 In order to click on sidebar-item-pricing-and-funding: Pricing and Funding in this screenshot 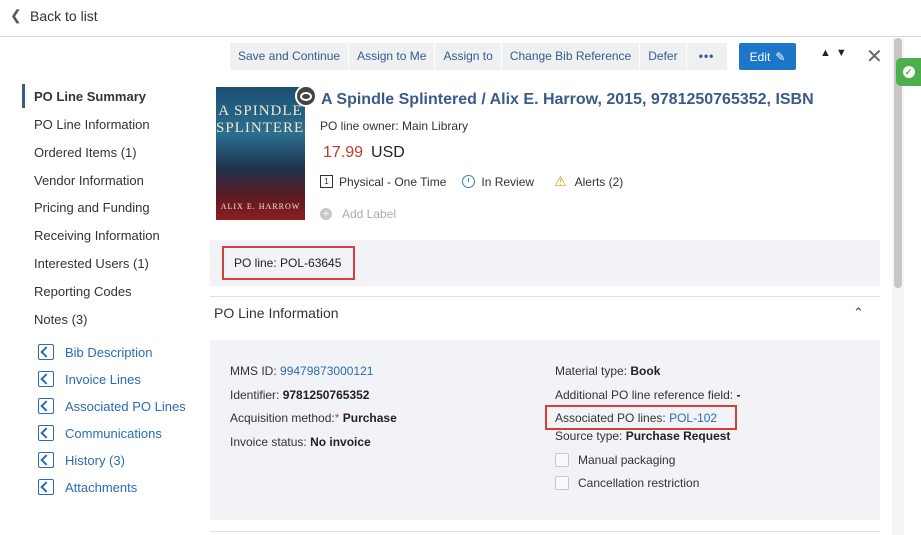, I will do `click(92, 207)`.